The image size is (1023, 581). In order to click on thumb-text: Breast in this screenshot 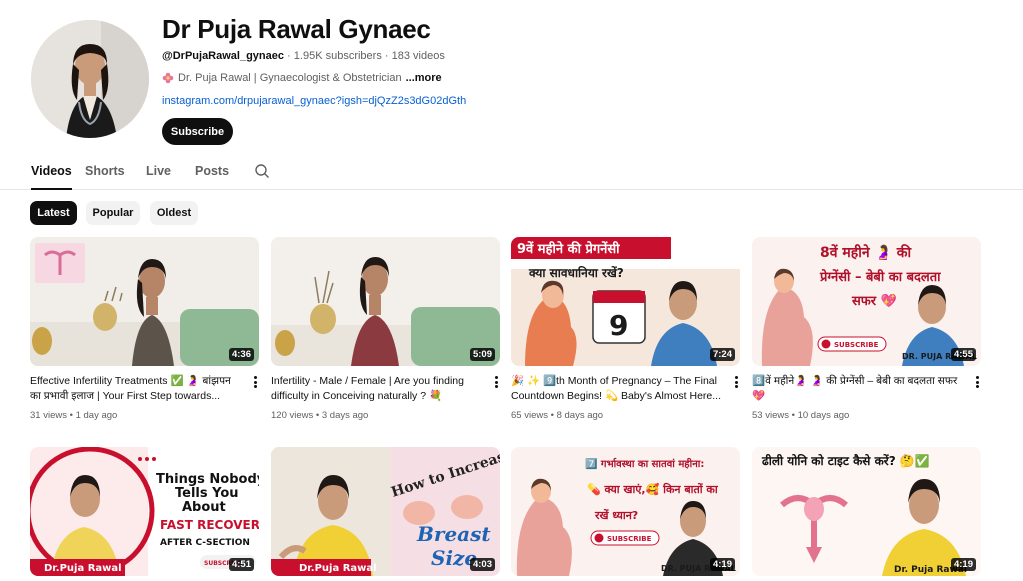, I will do `click(453, 534)`.